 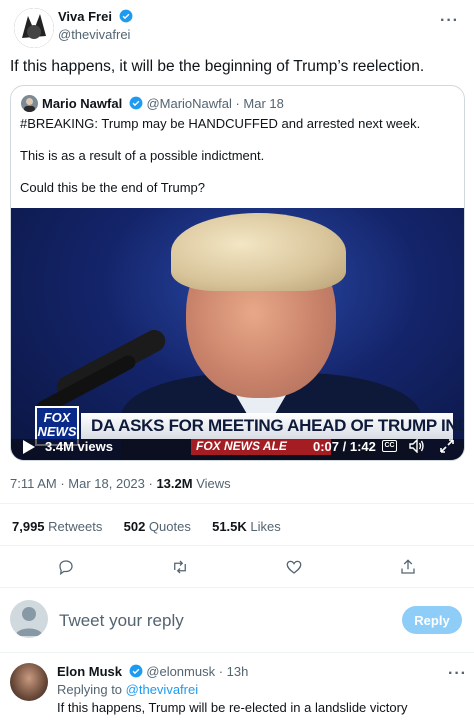 What do you see at coordinates (94, 34) in the screenshot?
I see `author-handle: @thevivafrei` at bounding box center [94, 34].